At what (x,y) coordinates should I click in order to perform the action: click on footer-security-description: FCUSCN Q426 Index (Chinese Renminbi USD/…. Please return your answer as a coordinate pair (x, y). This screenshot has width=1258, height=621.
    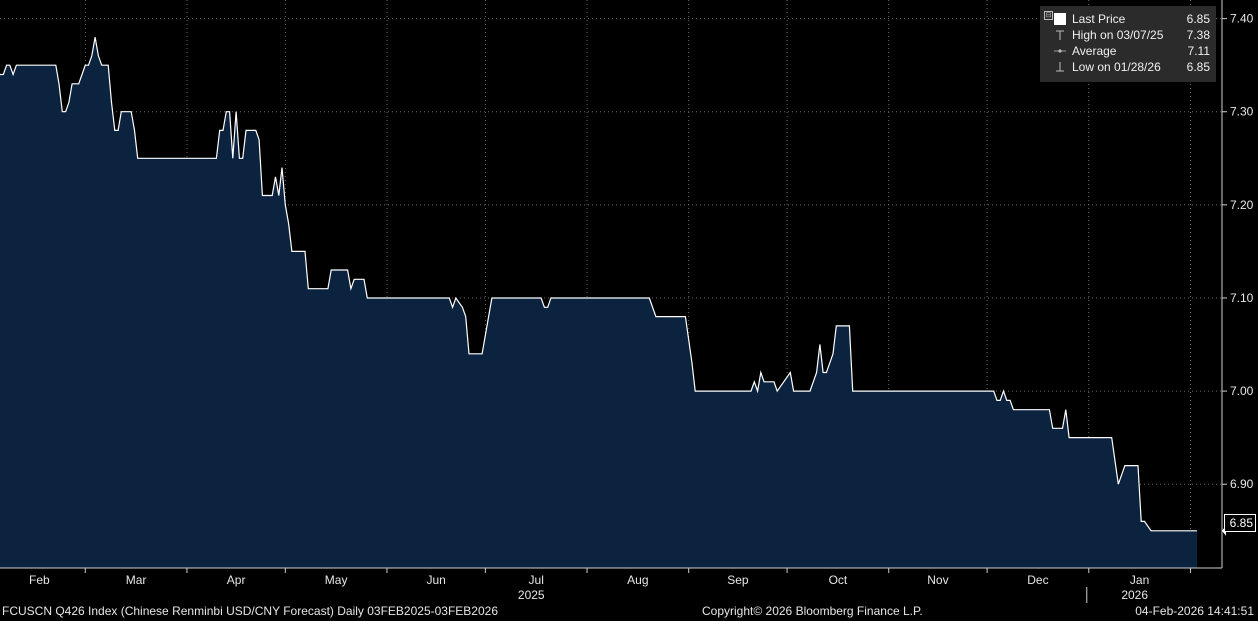
    Looking at the image, I should click on (250, 611).